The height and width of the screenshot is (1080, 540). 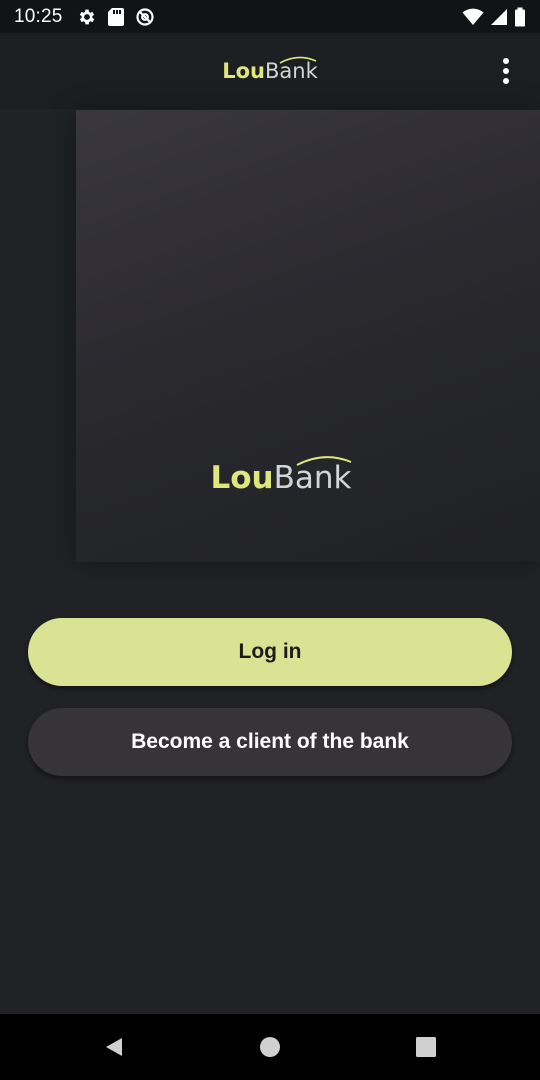 I want to click on battery-icon, so click(x=520, y=17).